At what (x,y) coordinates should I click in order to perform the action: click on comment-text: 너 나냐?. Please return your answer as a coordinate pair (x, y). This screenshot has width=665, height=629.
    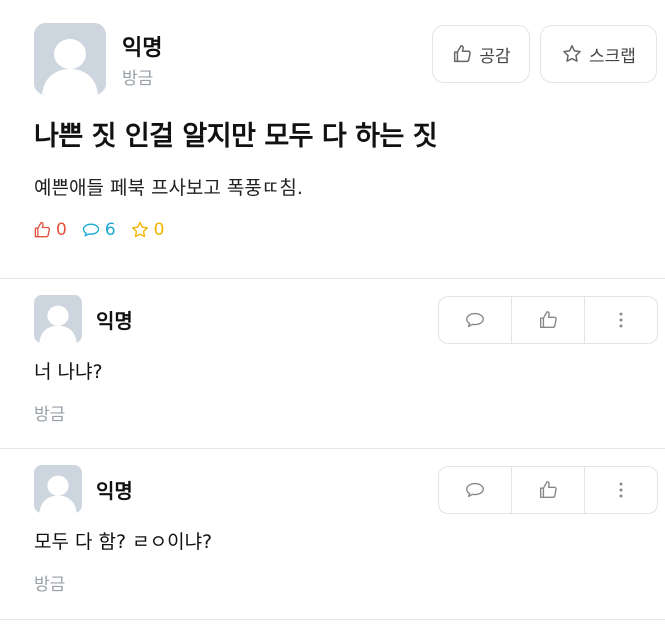
    Looking at the image, I should click on (68, 372).